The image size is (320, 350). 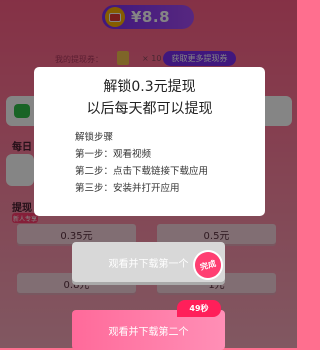 What do you see at coordinates (142, 171) in the screenshot?
I see `step-2: 第二步：点击下载链接下载应用` at bounding box center [142, 171].